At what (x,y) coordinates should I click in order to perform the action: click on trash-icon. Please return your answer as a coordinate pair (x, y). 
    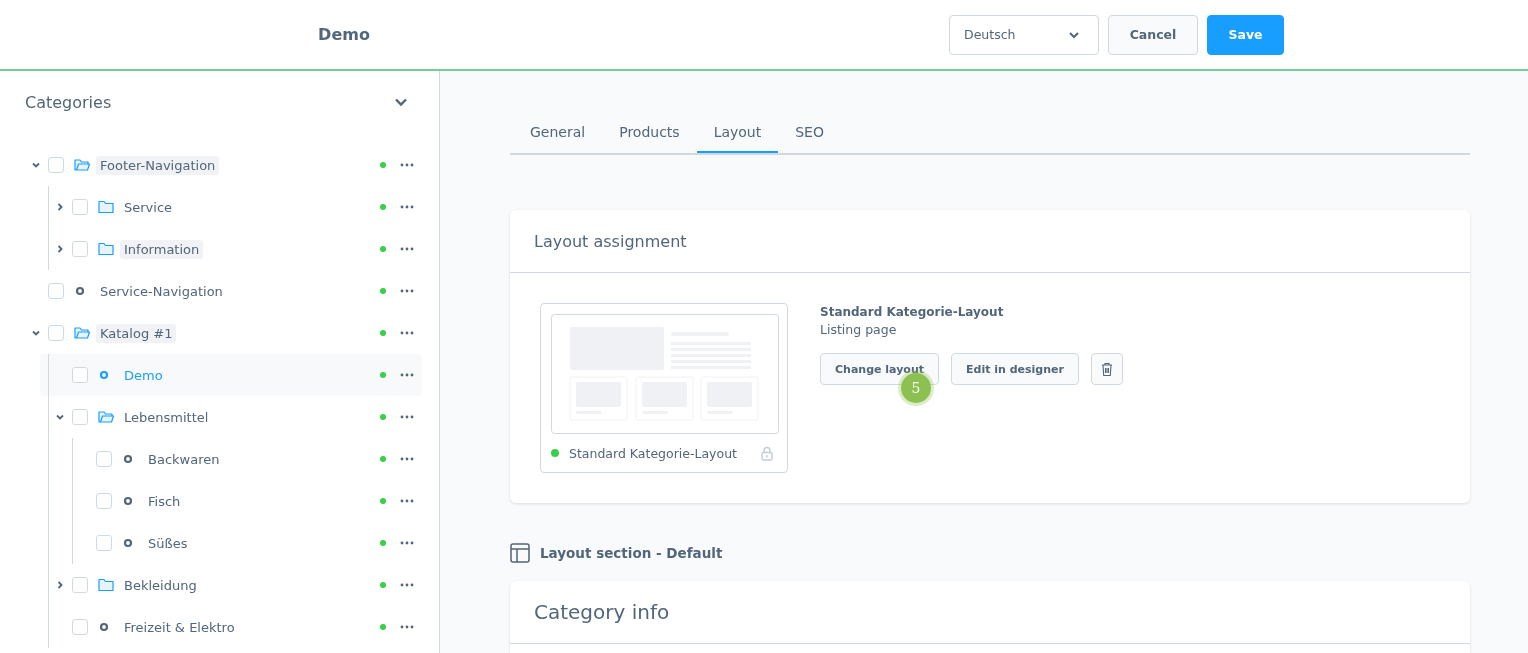
    Looking at the image, I should click on (1106, 369).